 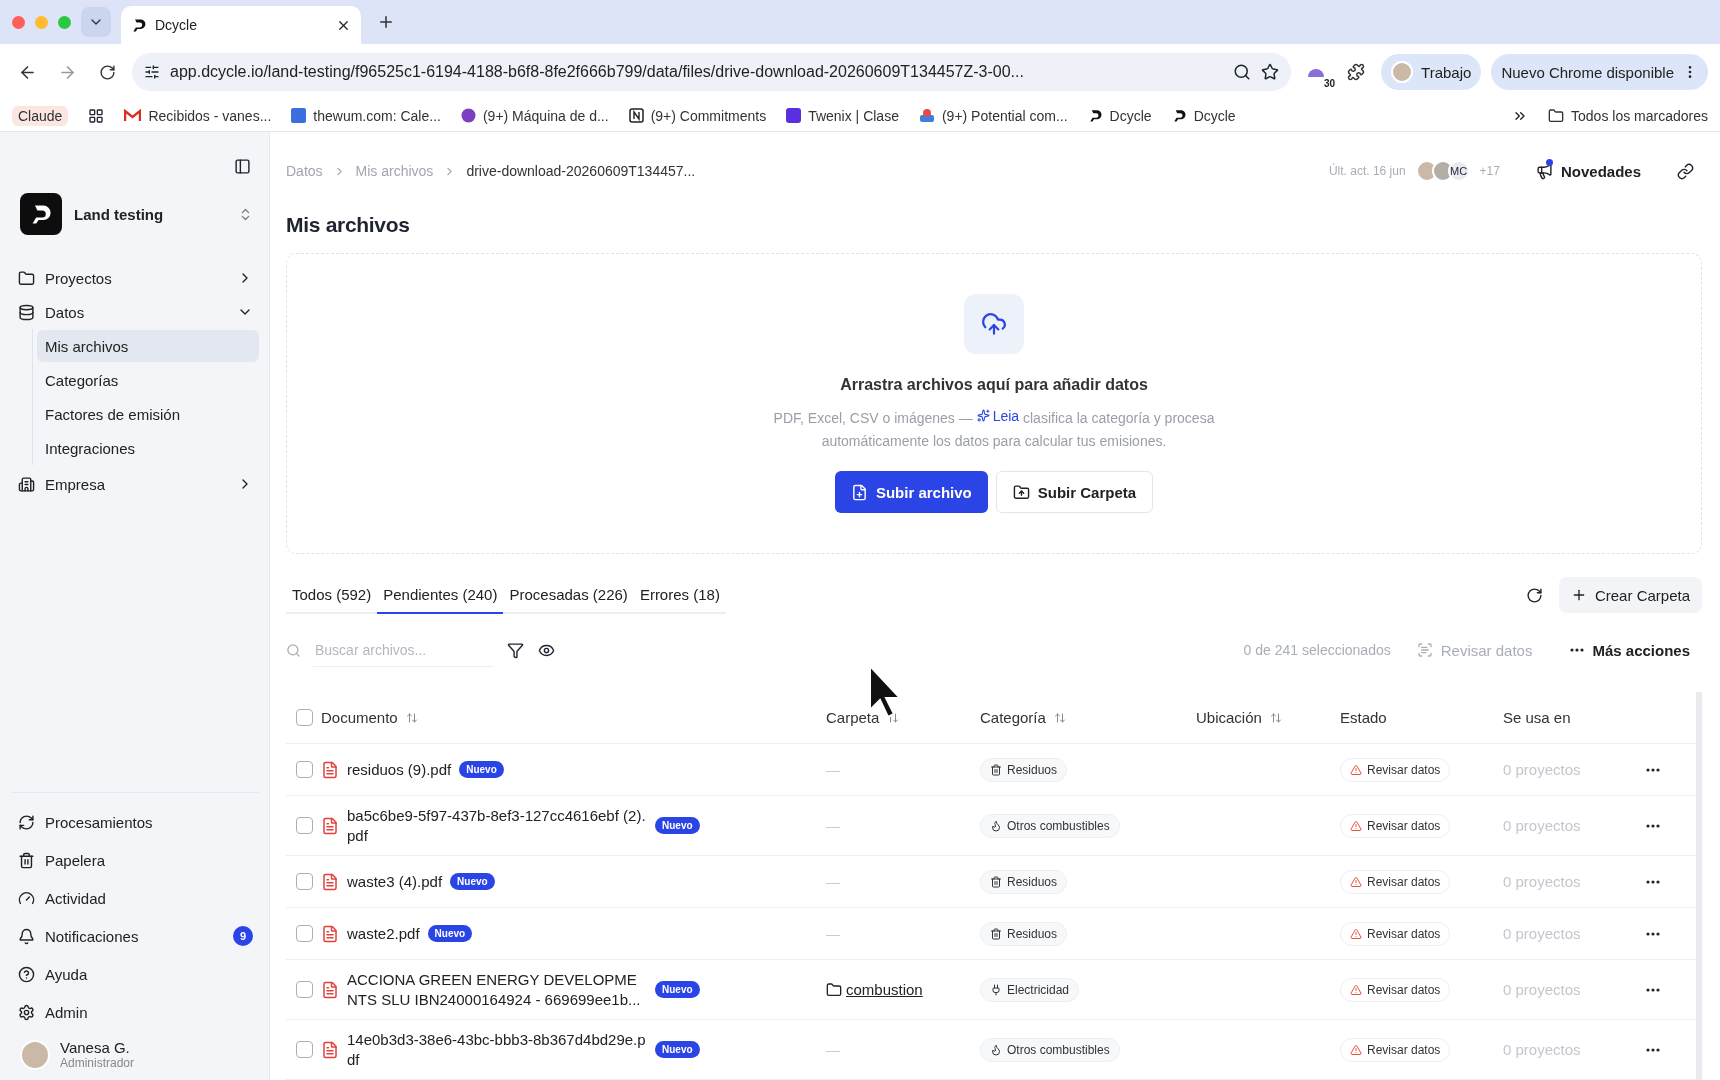 What do you see at coordinates (440, 595) in the screenshot?
I see `filter-tab: Pendientes (240)` at bounding box center [440, 595].